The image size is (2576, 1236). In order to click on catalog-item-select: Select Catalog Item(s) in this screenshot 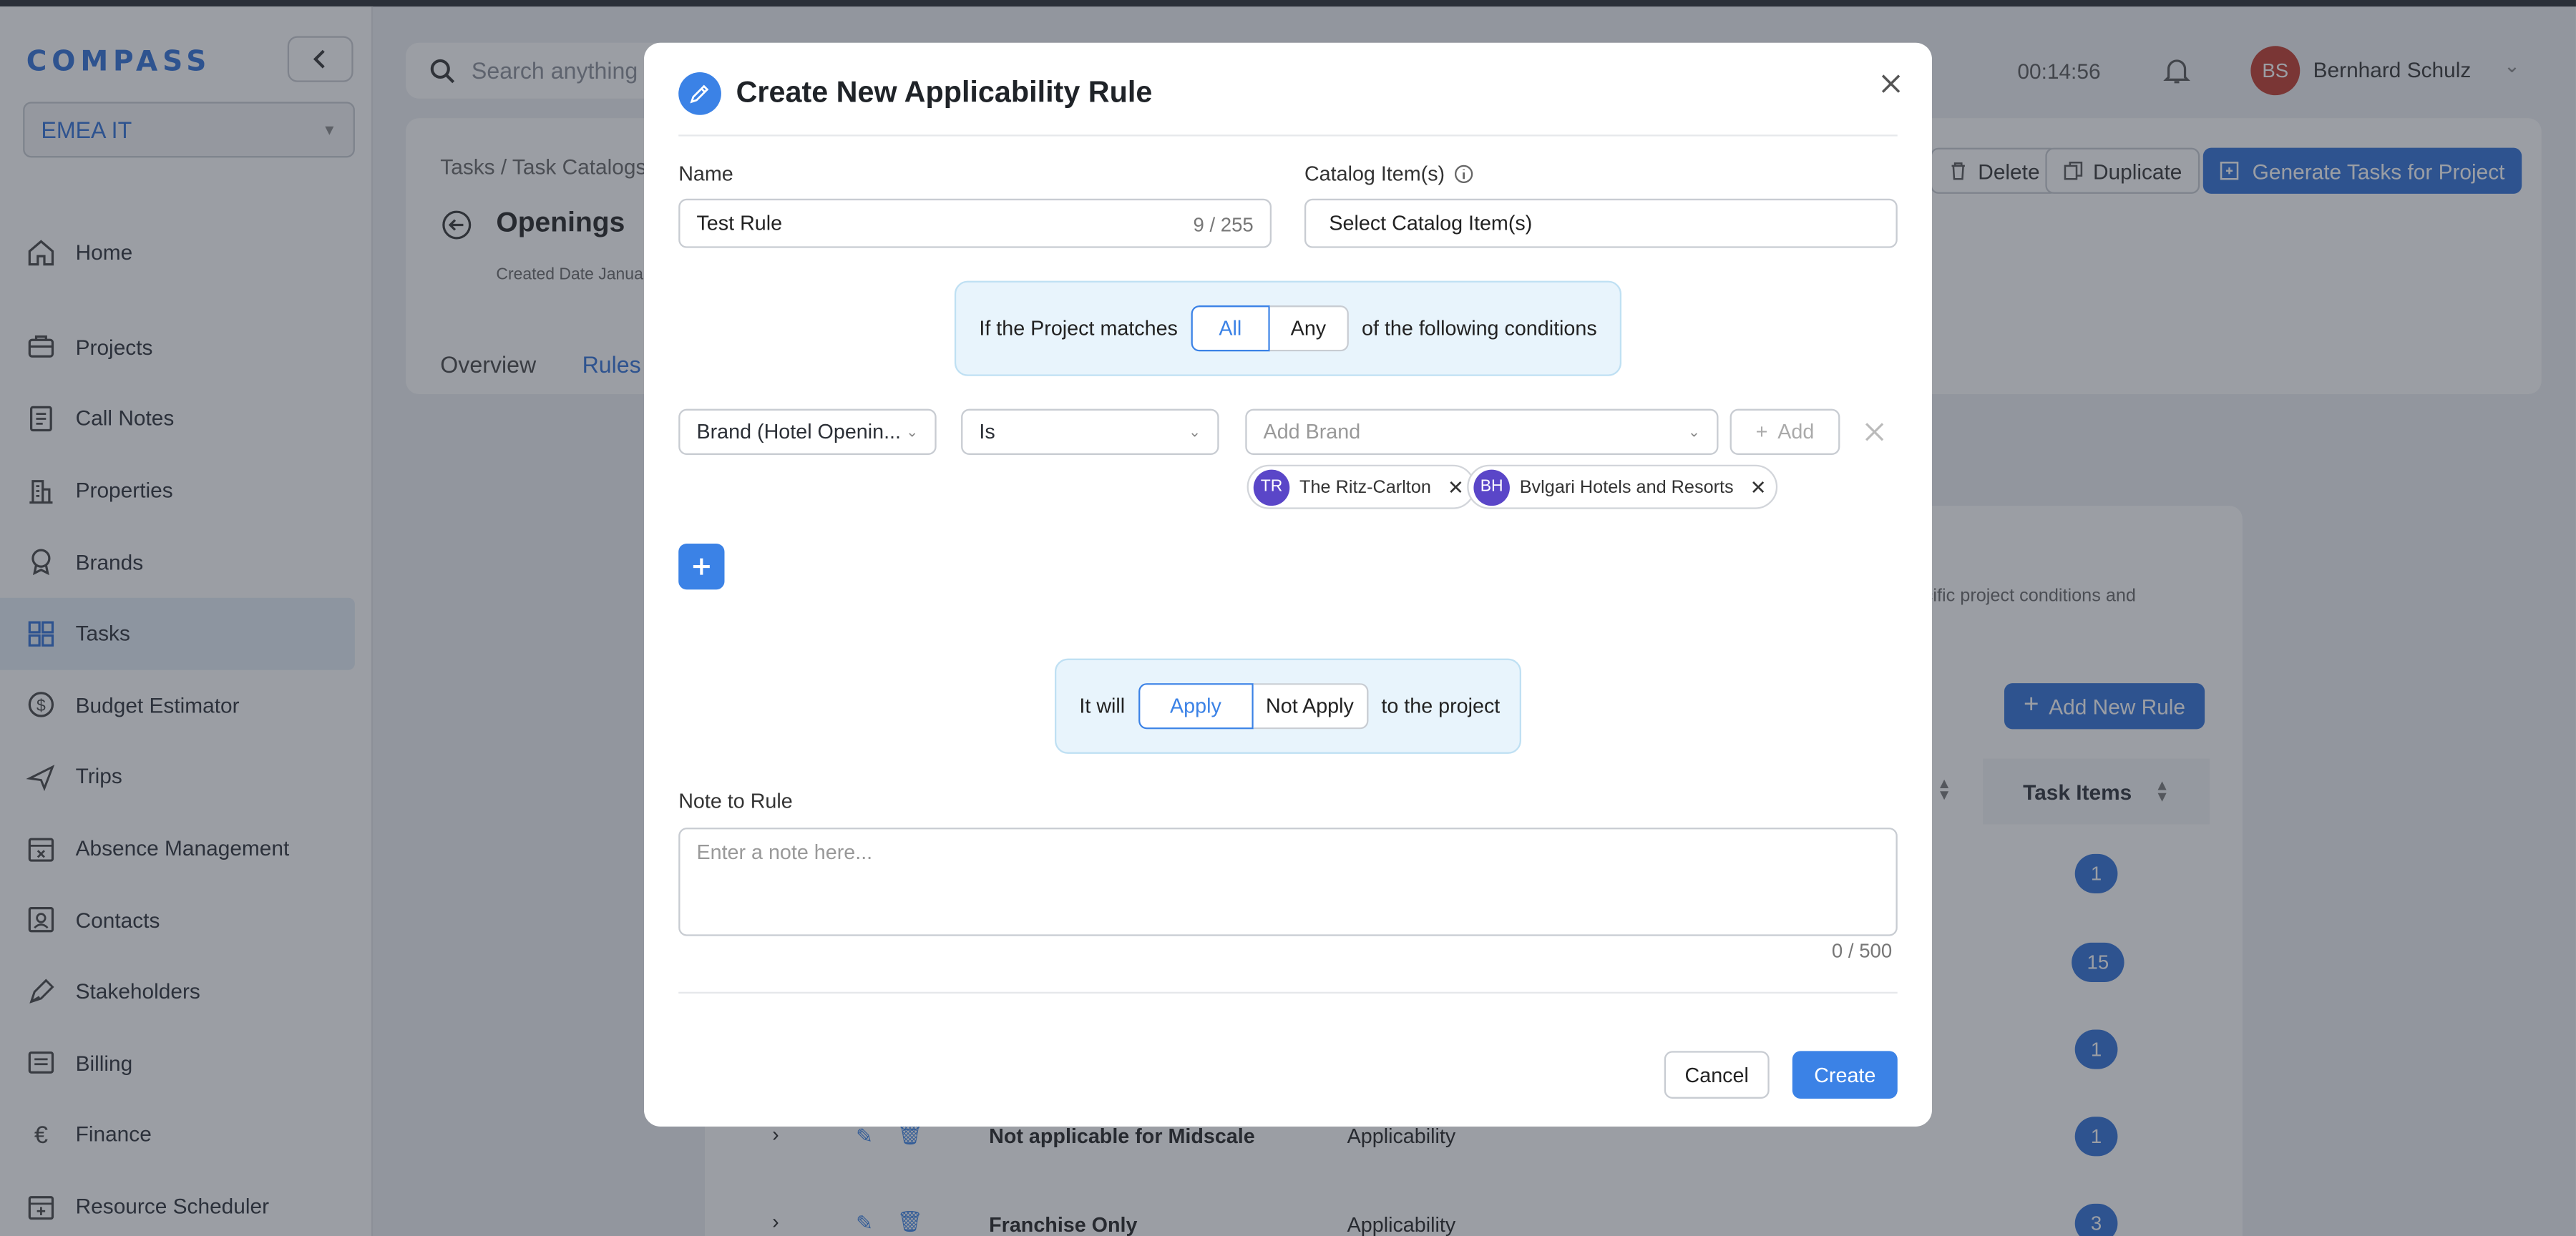, I will do `click(1601, 223)`.